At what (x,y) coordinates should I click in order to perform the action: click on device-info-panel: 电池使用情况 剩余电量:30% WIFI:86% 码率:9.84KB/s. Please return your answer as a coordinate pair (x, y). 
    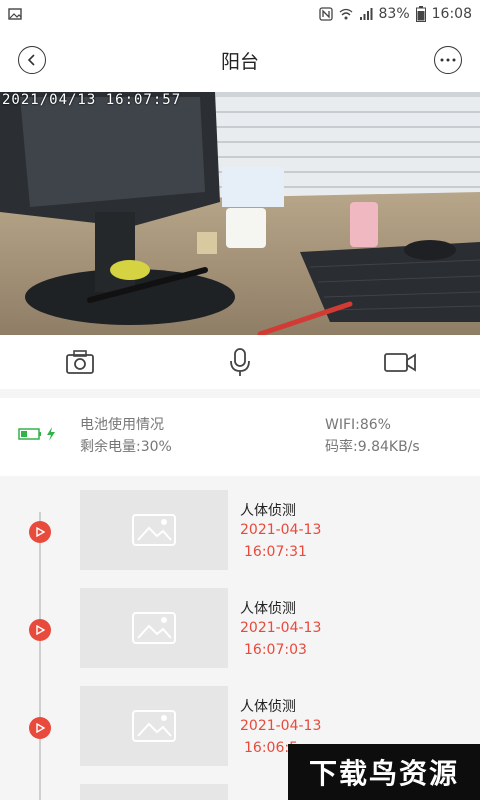
    Looking at the image, I should click on (240, 437).